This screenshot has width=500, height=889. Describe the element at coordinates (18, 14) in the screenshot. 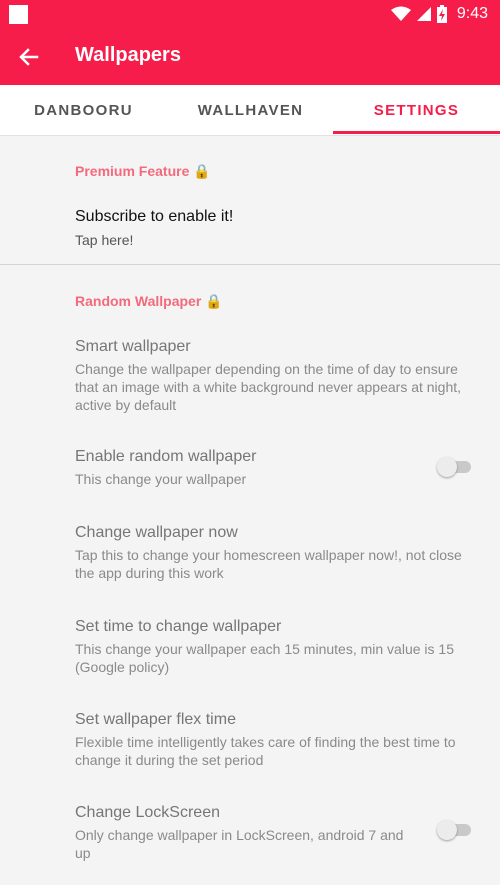

I see `notification-square-icon` at that location.